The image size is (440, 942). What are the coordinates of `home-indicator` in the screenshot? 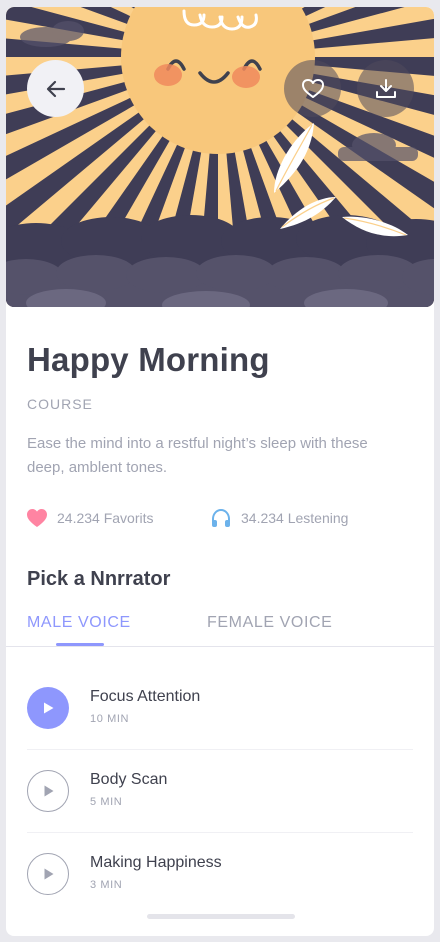 It's located at (221, 916).